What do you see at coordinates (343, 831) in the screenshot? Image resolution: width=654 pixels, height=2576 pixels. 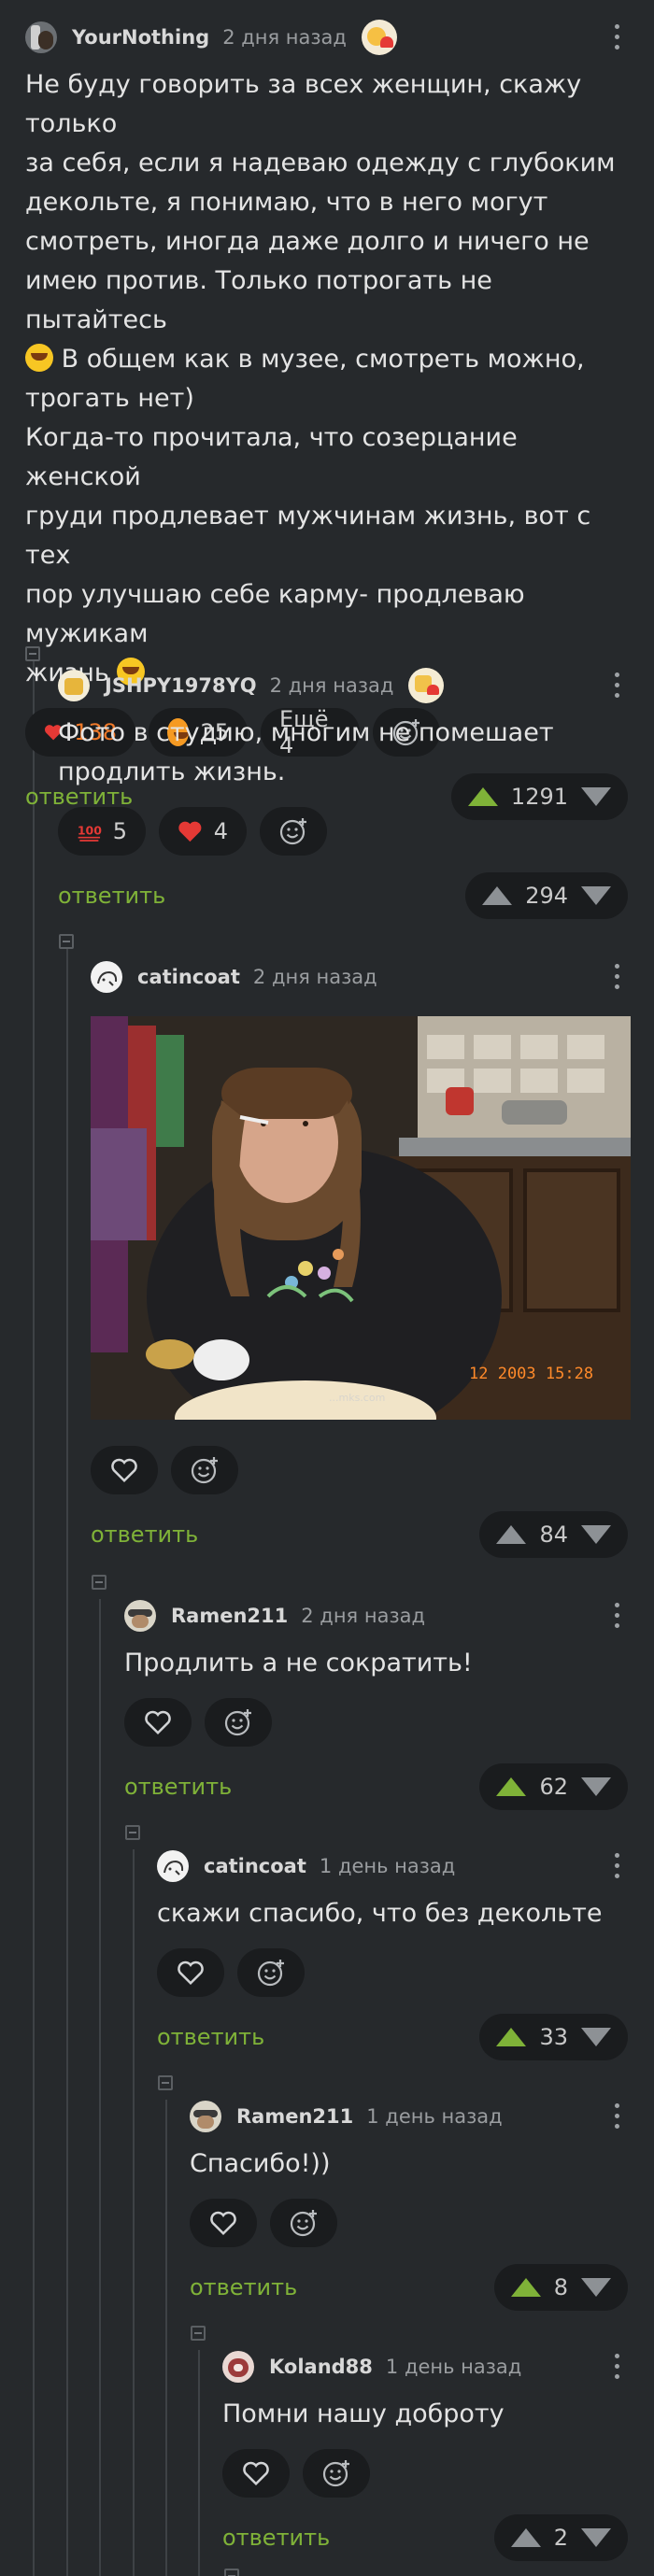 I see `reactions: 100 5 4` at bounding box center [343, 831].